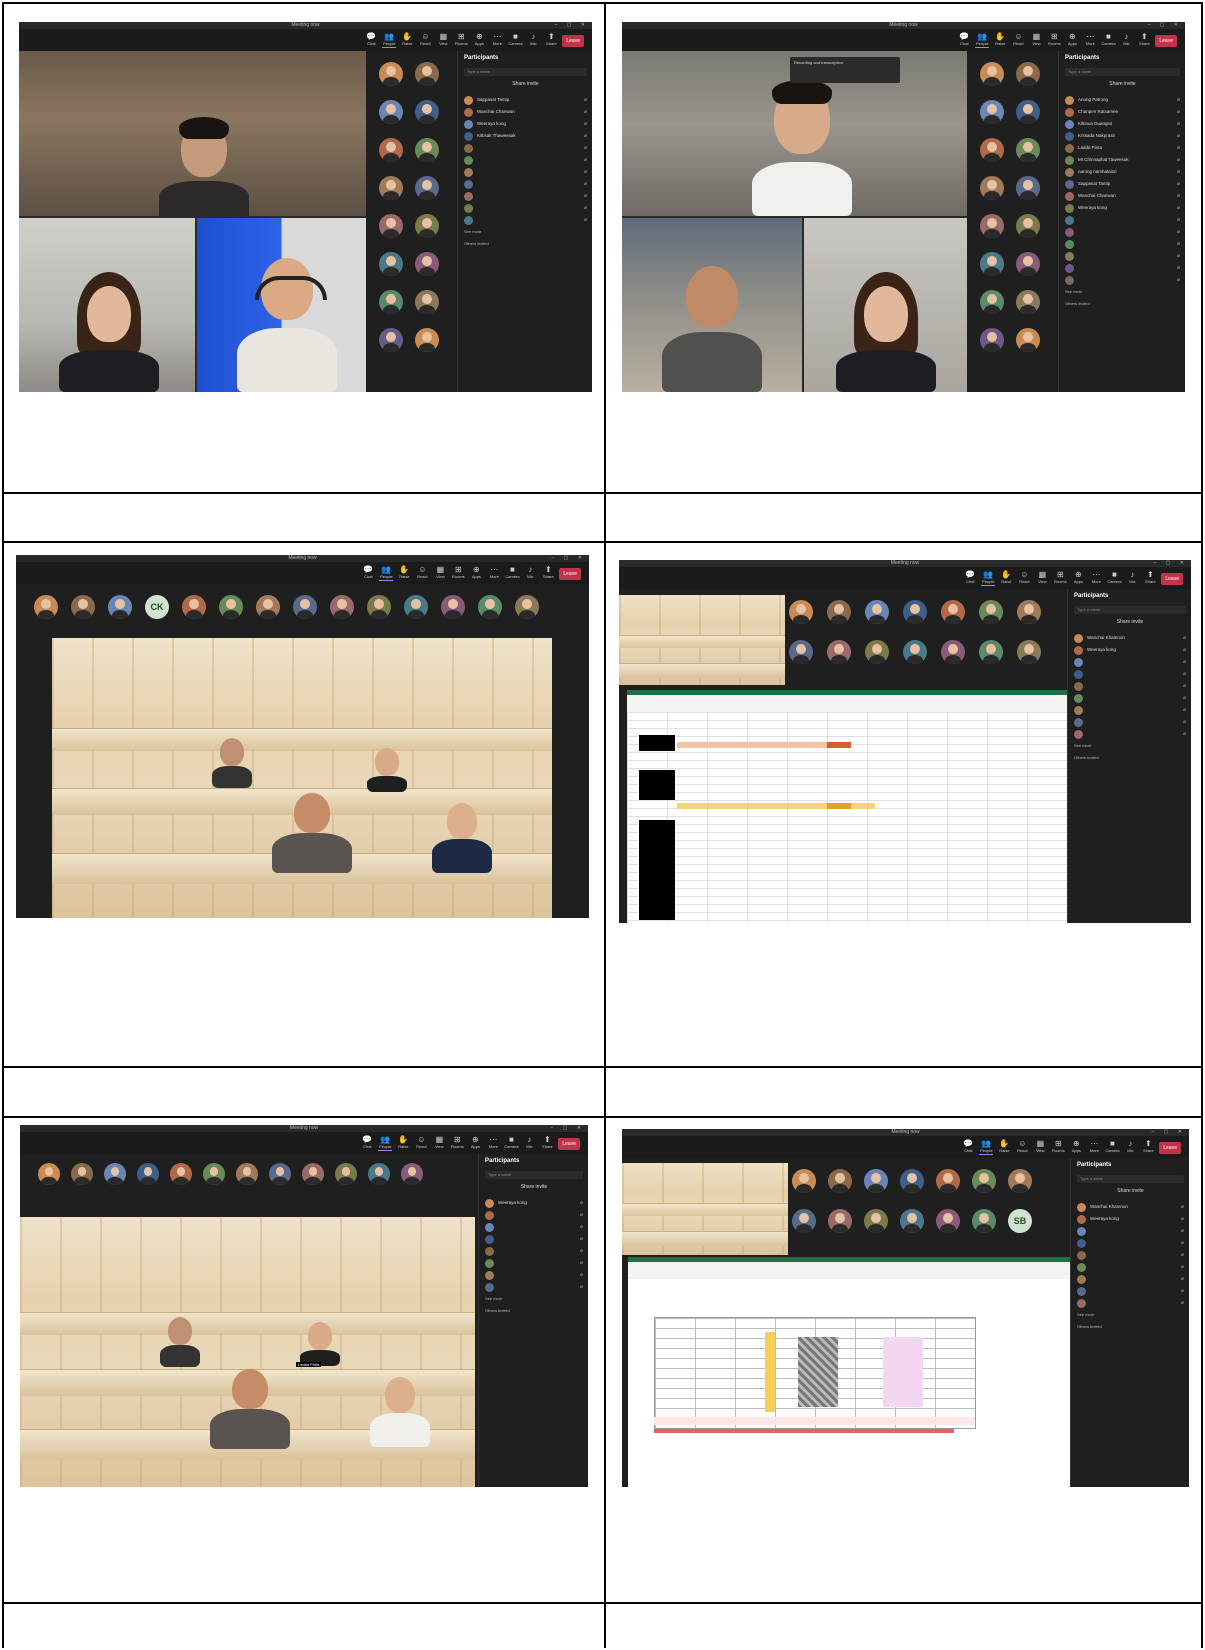 The height and width of the screenshot is (1650, 1205). Describe the element at coordinates (493, 1142) in the screenshot. I see `toolbar-more-button: ⋯ More` at that location.